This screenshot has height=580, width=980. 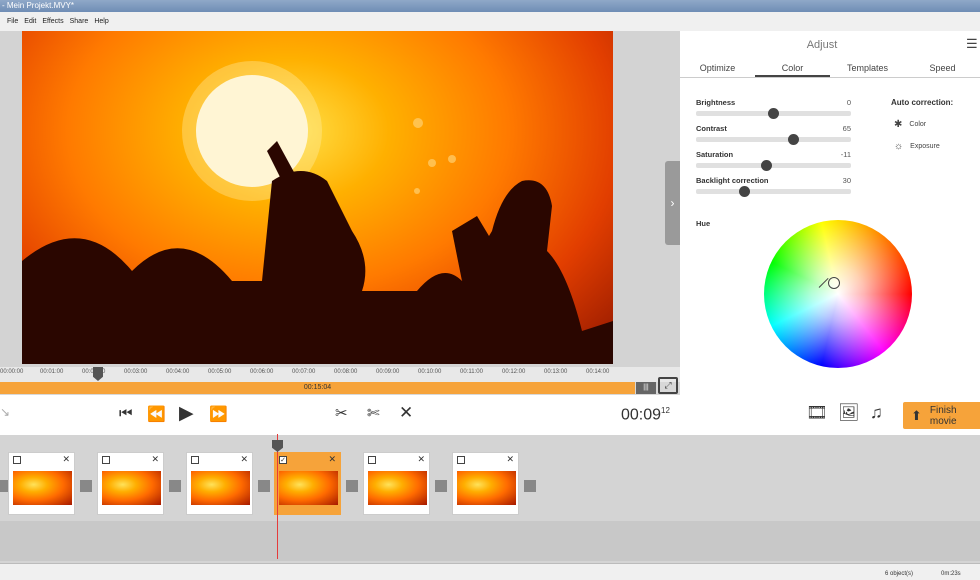 I want to click on delete-x-icon: ✕, so click(x=406, y=413).